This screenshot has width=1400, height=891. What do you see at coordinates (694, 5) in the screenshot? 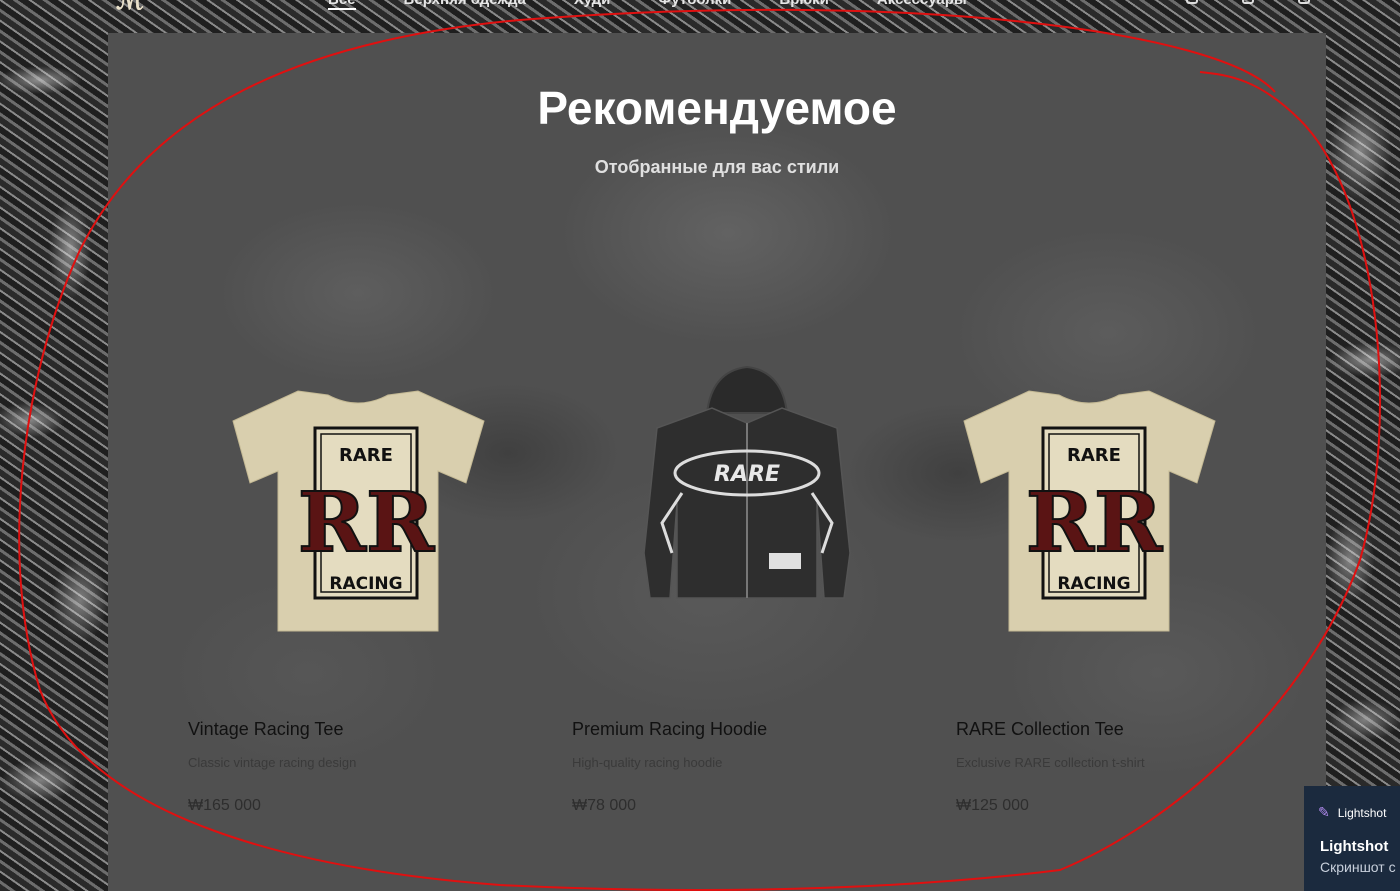
I see `nav-item-tshirts: Футболки` at bounding box center [694, 5].